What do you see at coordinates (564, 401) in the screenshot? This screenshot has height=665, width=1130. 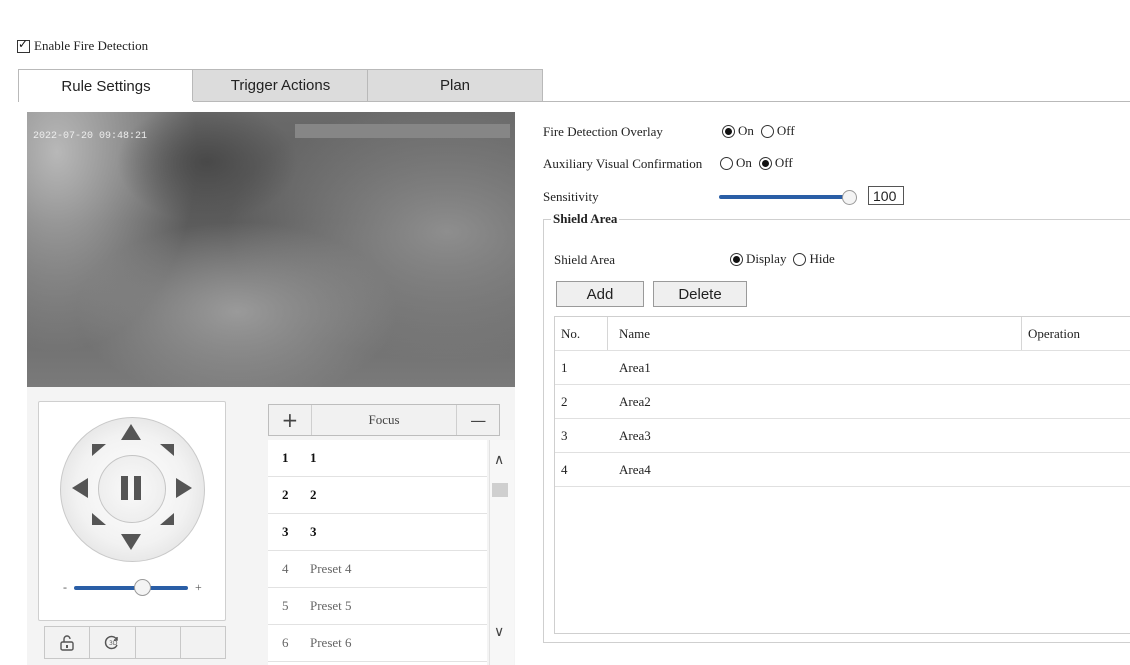 I see `row-no: 2` at bounding box center [564, 401].